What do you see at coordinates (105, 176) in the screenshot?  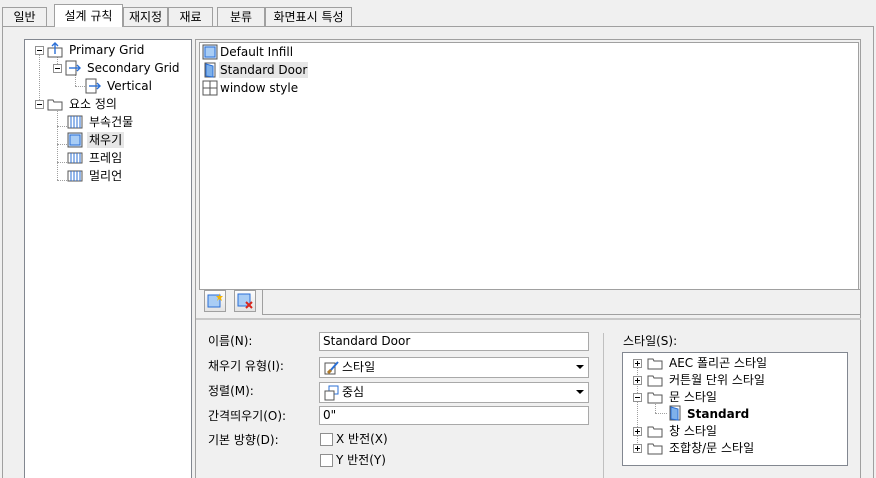 I see `tree-item-elements-3: 멀리언` at bounding box center [105, 176].